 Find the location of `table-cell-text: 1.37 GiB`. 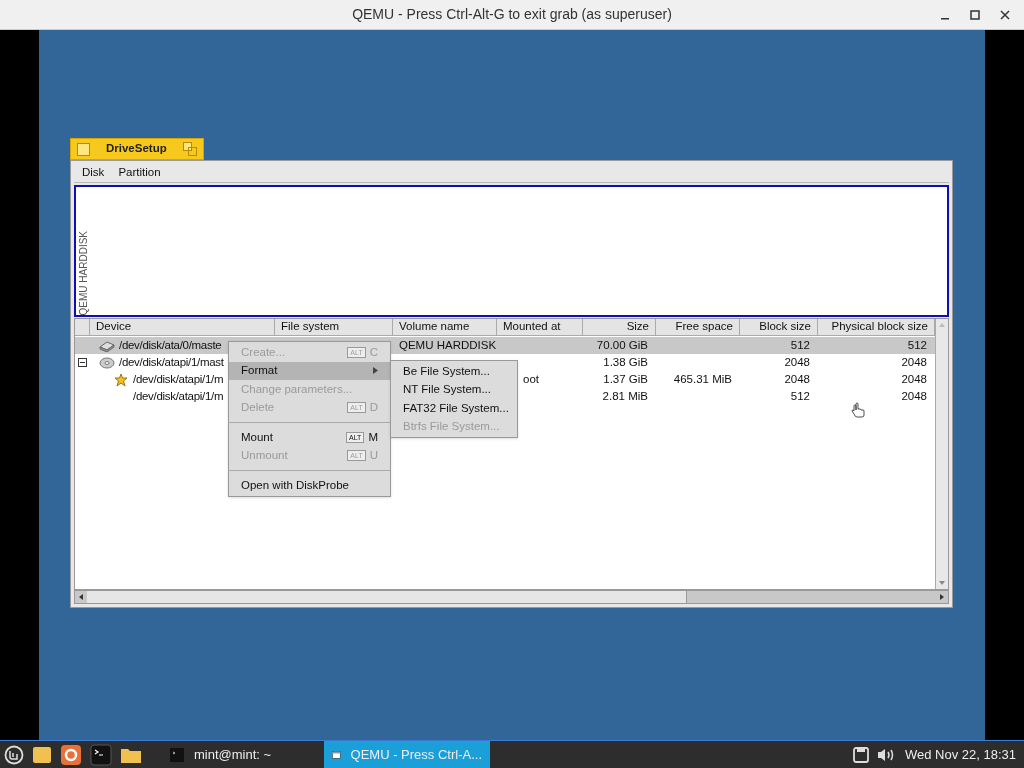

table-cell-text: 1.37 GiB is located at coordinates (625, 379).